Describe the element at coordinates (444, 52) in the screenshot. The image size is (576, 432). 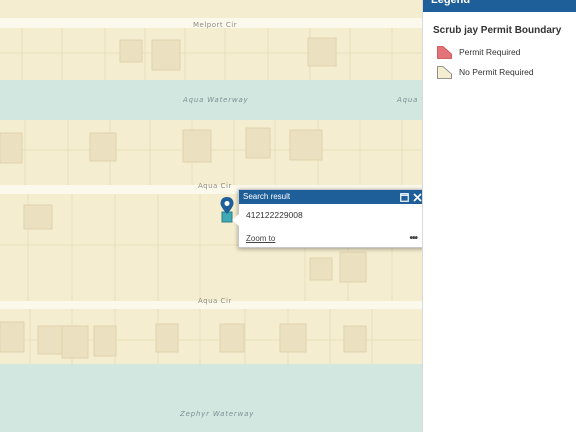
I see `permit-required-swatch` at that location.